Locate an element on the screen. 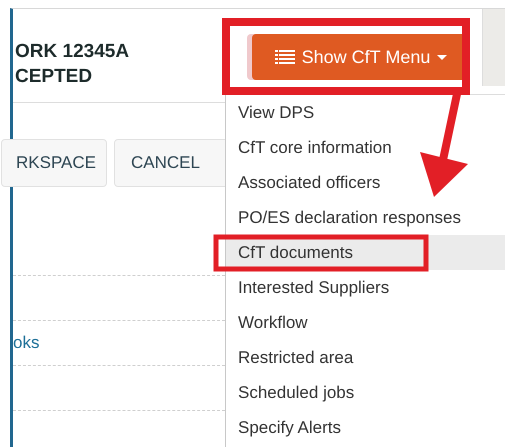 This screenshot has height=447, width=505. menu-item: Specify Alerts is located at coordinates (365, 427).